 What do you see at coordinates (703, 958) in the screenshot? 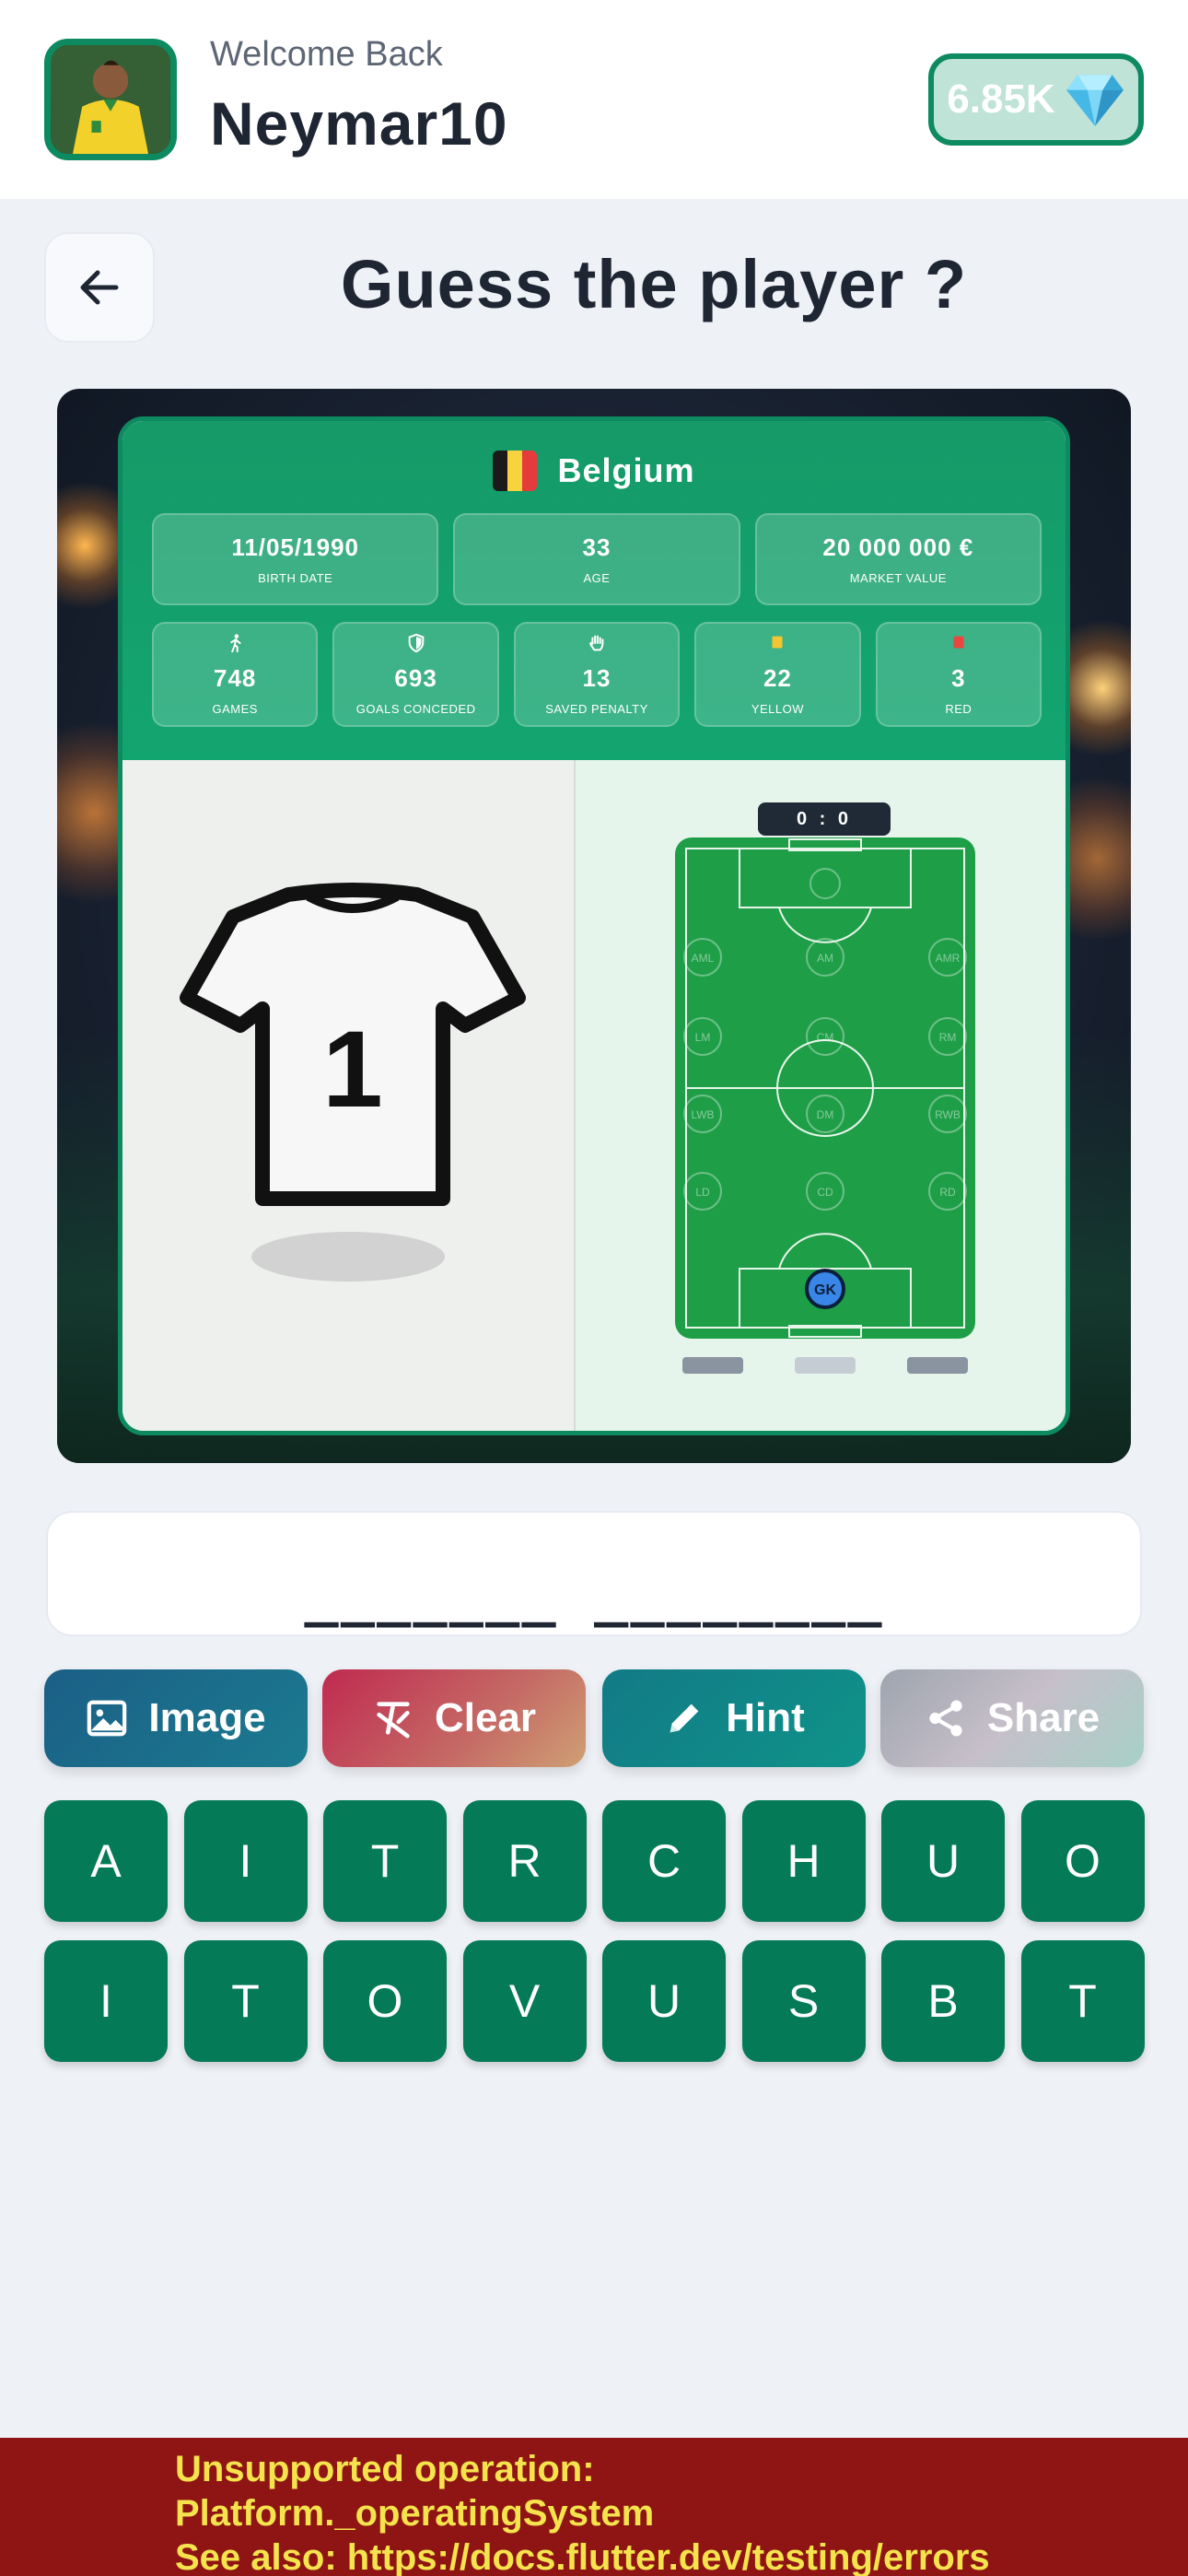
I see `position-label: AML` at bounding box center [703, 958].